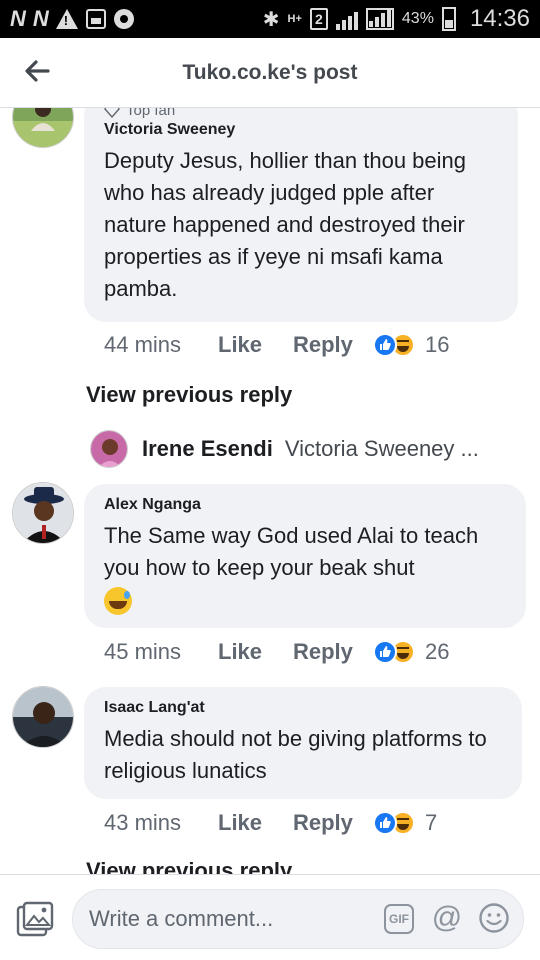 Image resolution: width=540 pixels, height=960 pixels. I want to click on emoji-icon, so click(494, 918).